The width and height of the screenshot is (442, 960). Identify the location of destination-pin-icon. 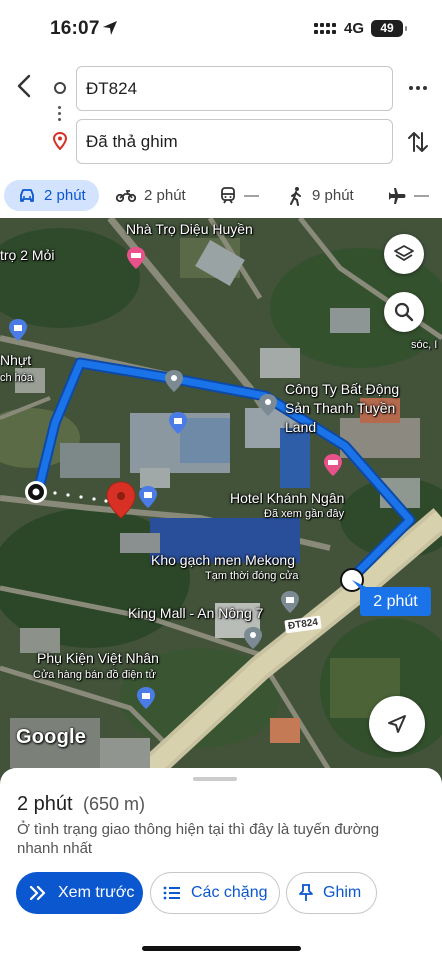
(60, 141).